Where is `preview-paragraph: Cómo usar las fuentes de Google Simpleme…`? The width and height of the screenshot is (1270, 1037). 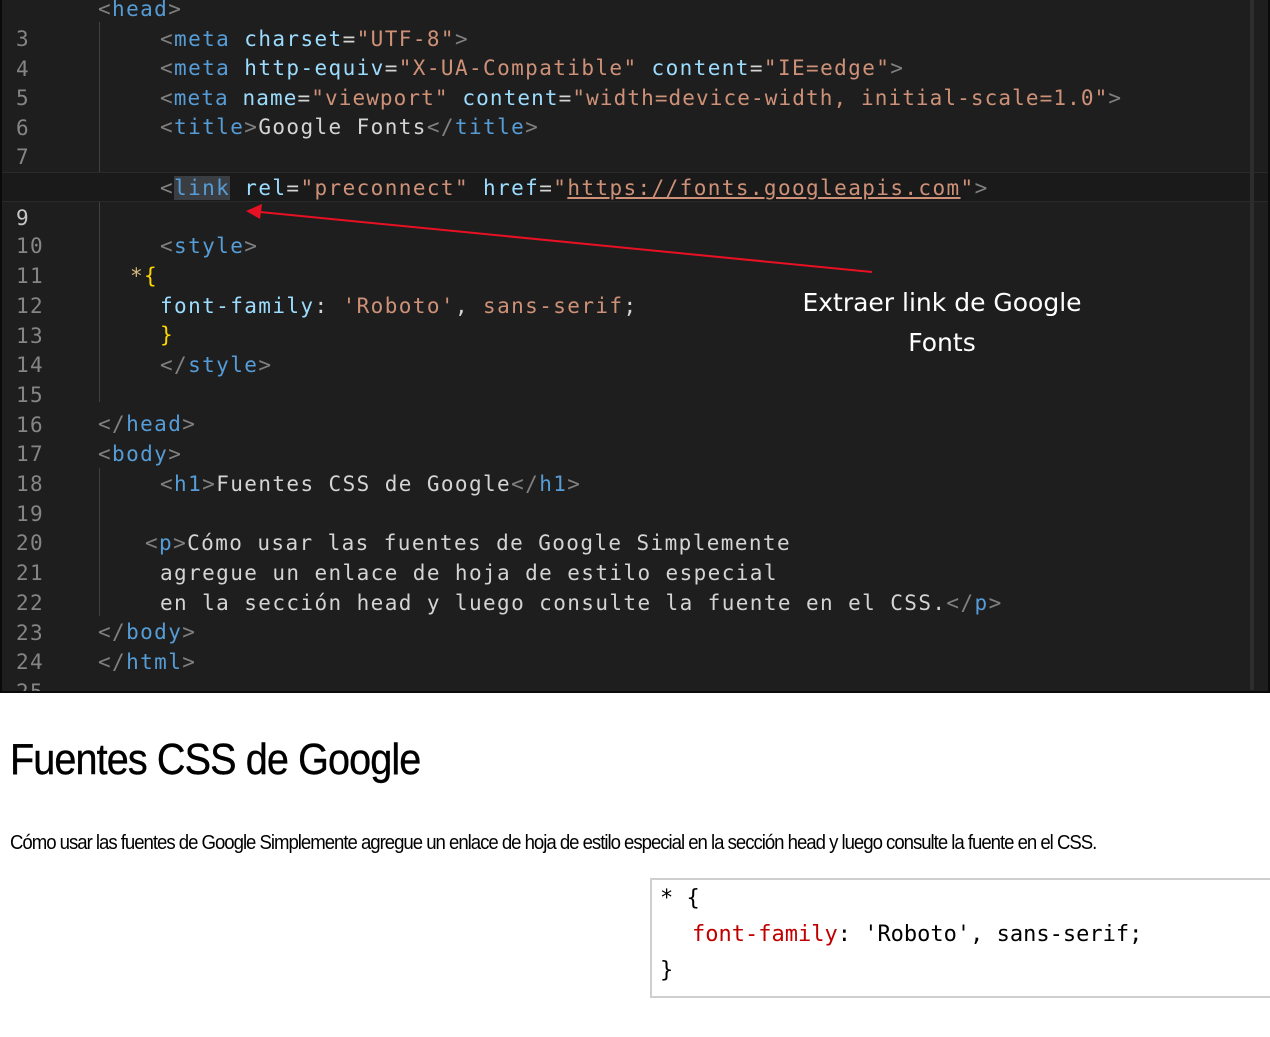 preview-paragraph: Cómo usar las fuentes de Google Simpleme… is located at coordinates (553, 843).